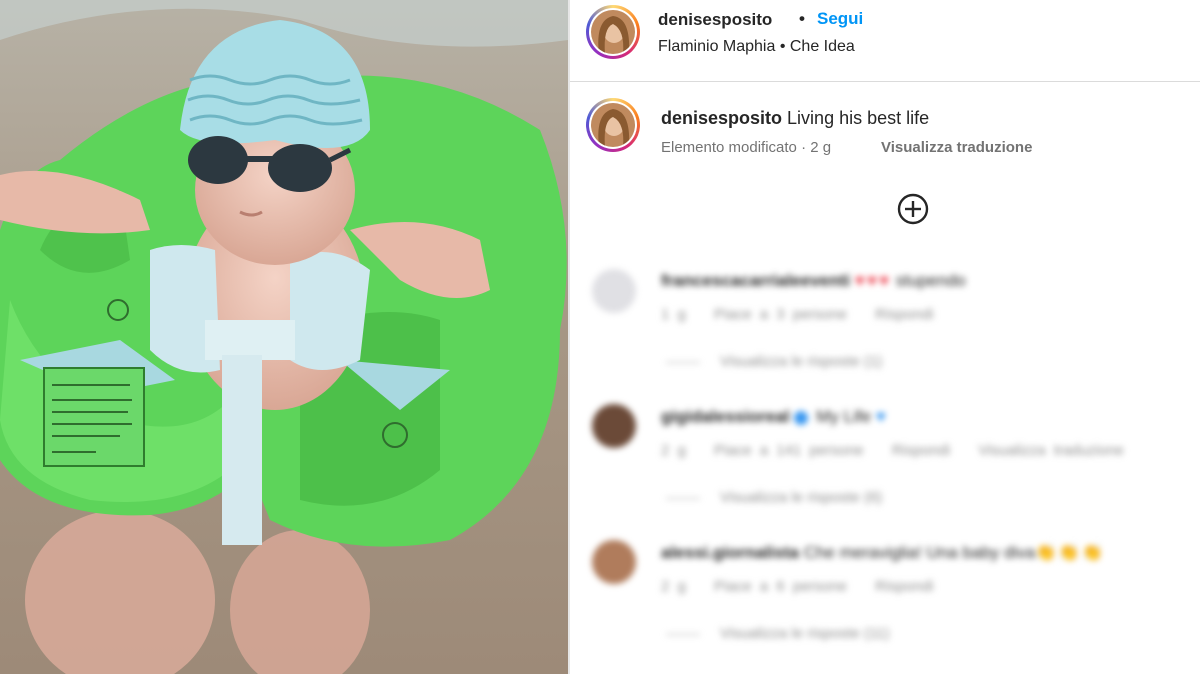 The height and width of the screenshot is (674, 1200). Describe the element at coordinates (789, 450) in the screenshot. I see `comment-likes: Piace a 141 persone` at that location.